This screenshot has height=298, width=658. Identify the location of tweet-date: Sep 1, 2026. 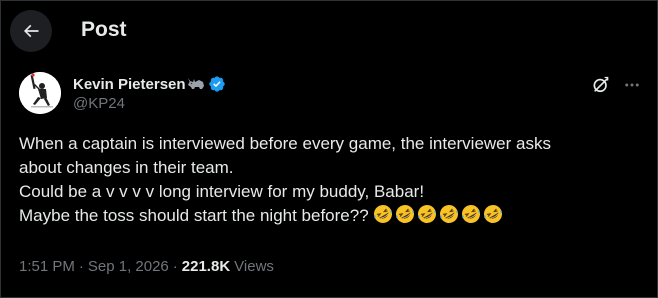
(128, 266).